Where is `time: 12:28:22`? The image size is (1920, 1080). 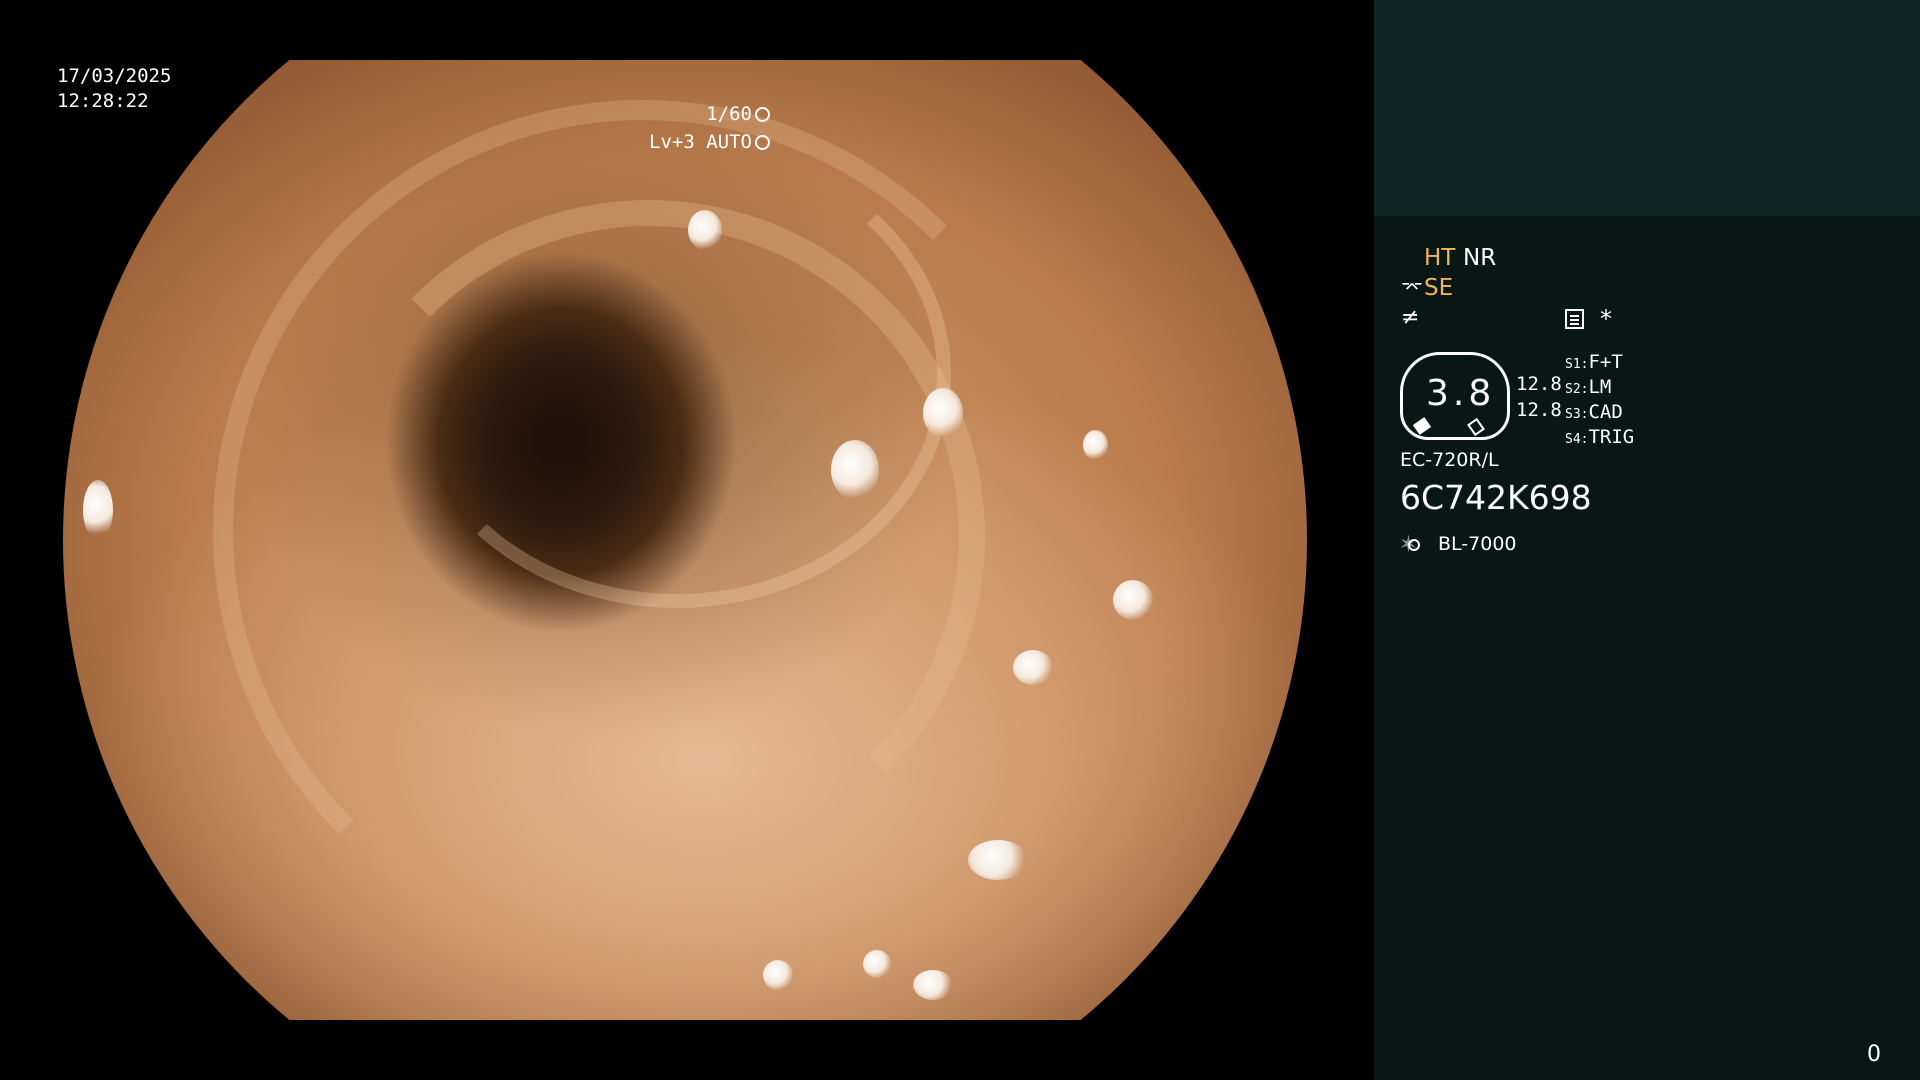
time: 12:28:22 is located at coordinates (103, 101).